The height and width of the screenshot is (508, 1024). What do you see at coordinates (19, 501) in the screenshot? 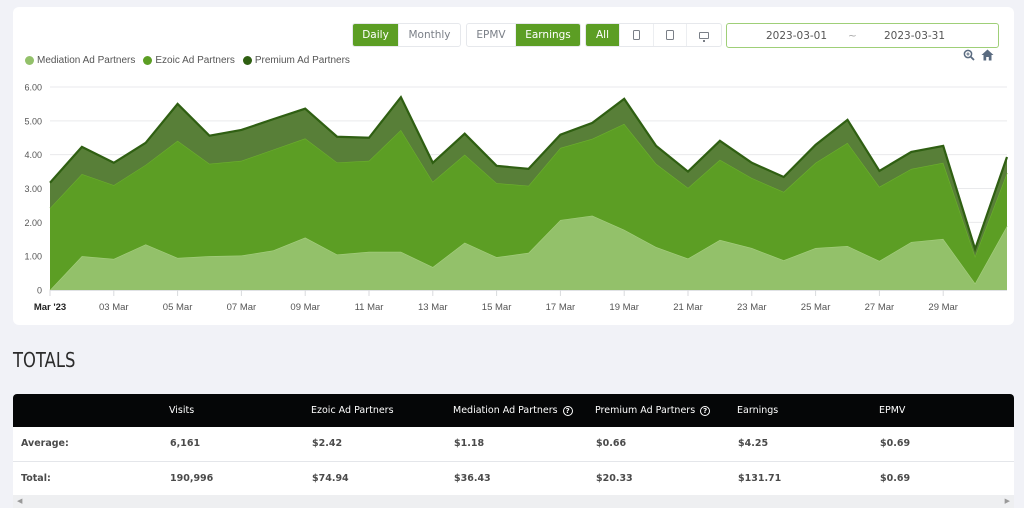
I see `scroll-left-arrow: ◀` at bounding box center [19, 501].